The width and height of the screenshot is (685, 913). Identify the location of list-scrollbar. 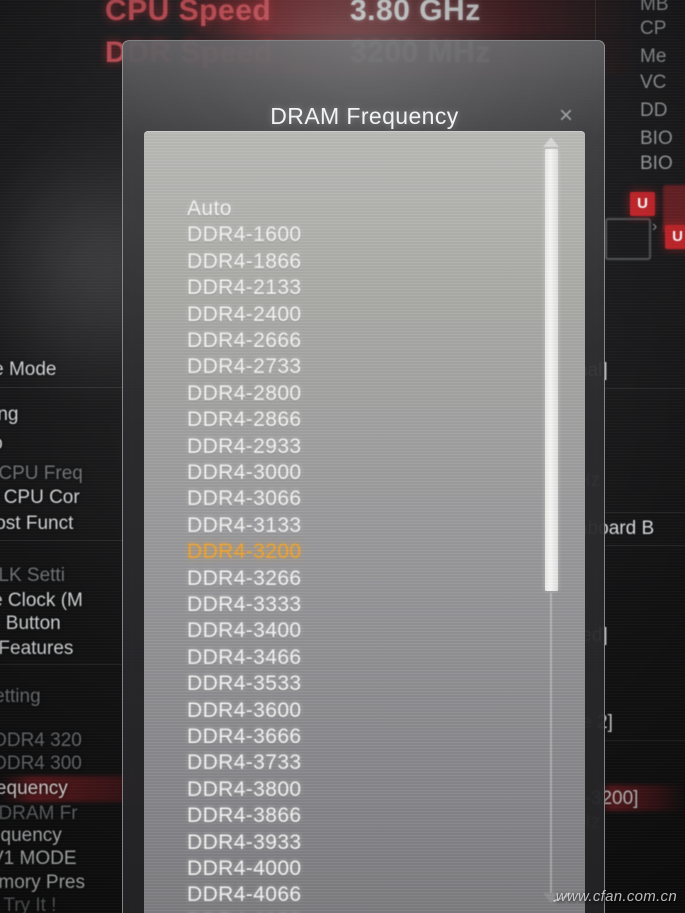
(551, 522).